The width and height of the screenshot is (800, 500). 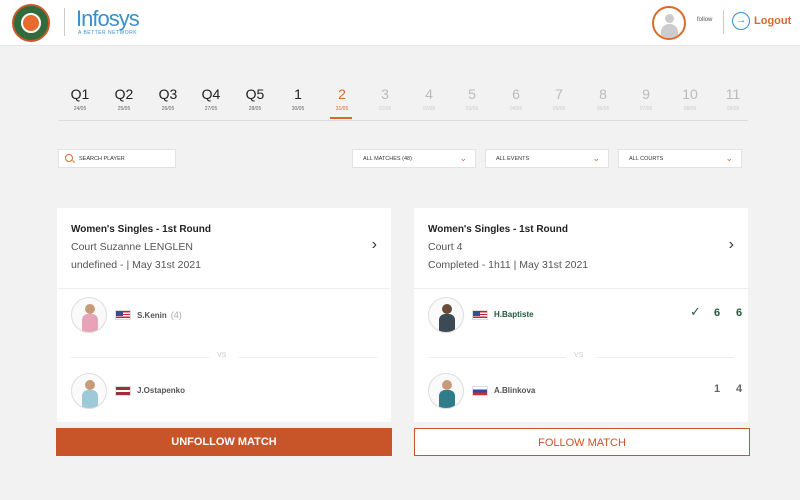 What do you see at coordinates (445, 247) in the screenshot?
I see `match-court: Court 4` at bounding box center [445, 247].